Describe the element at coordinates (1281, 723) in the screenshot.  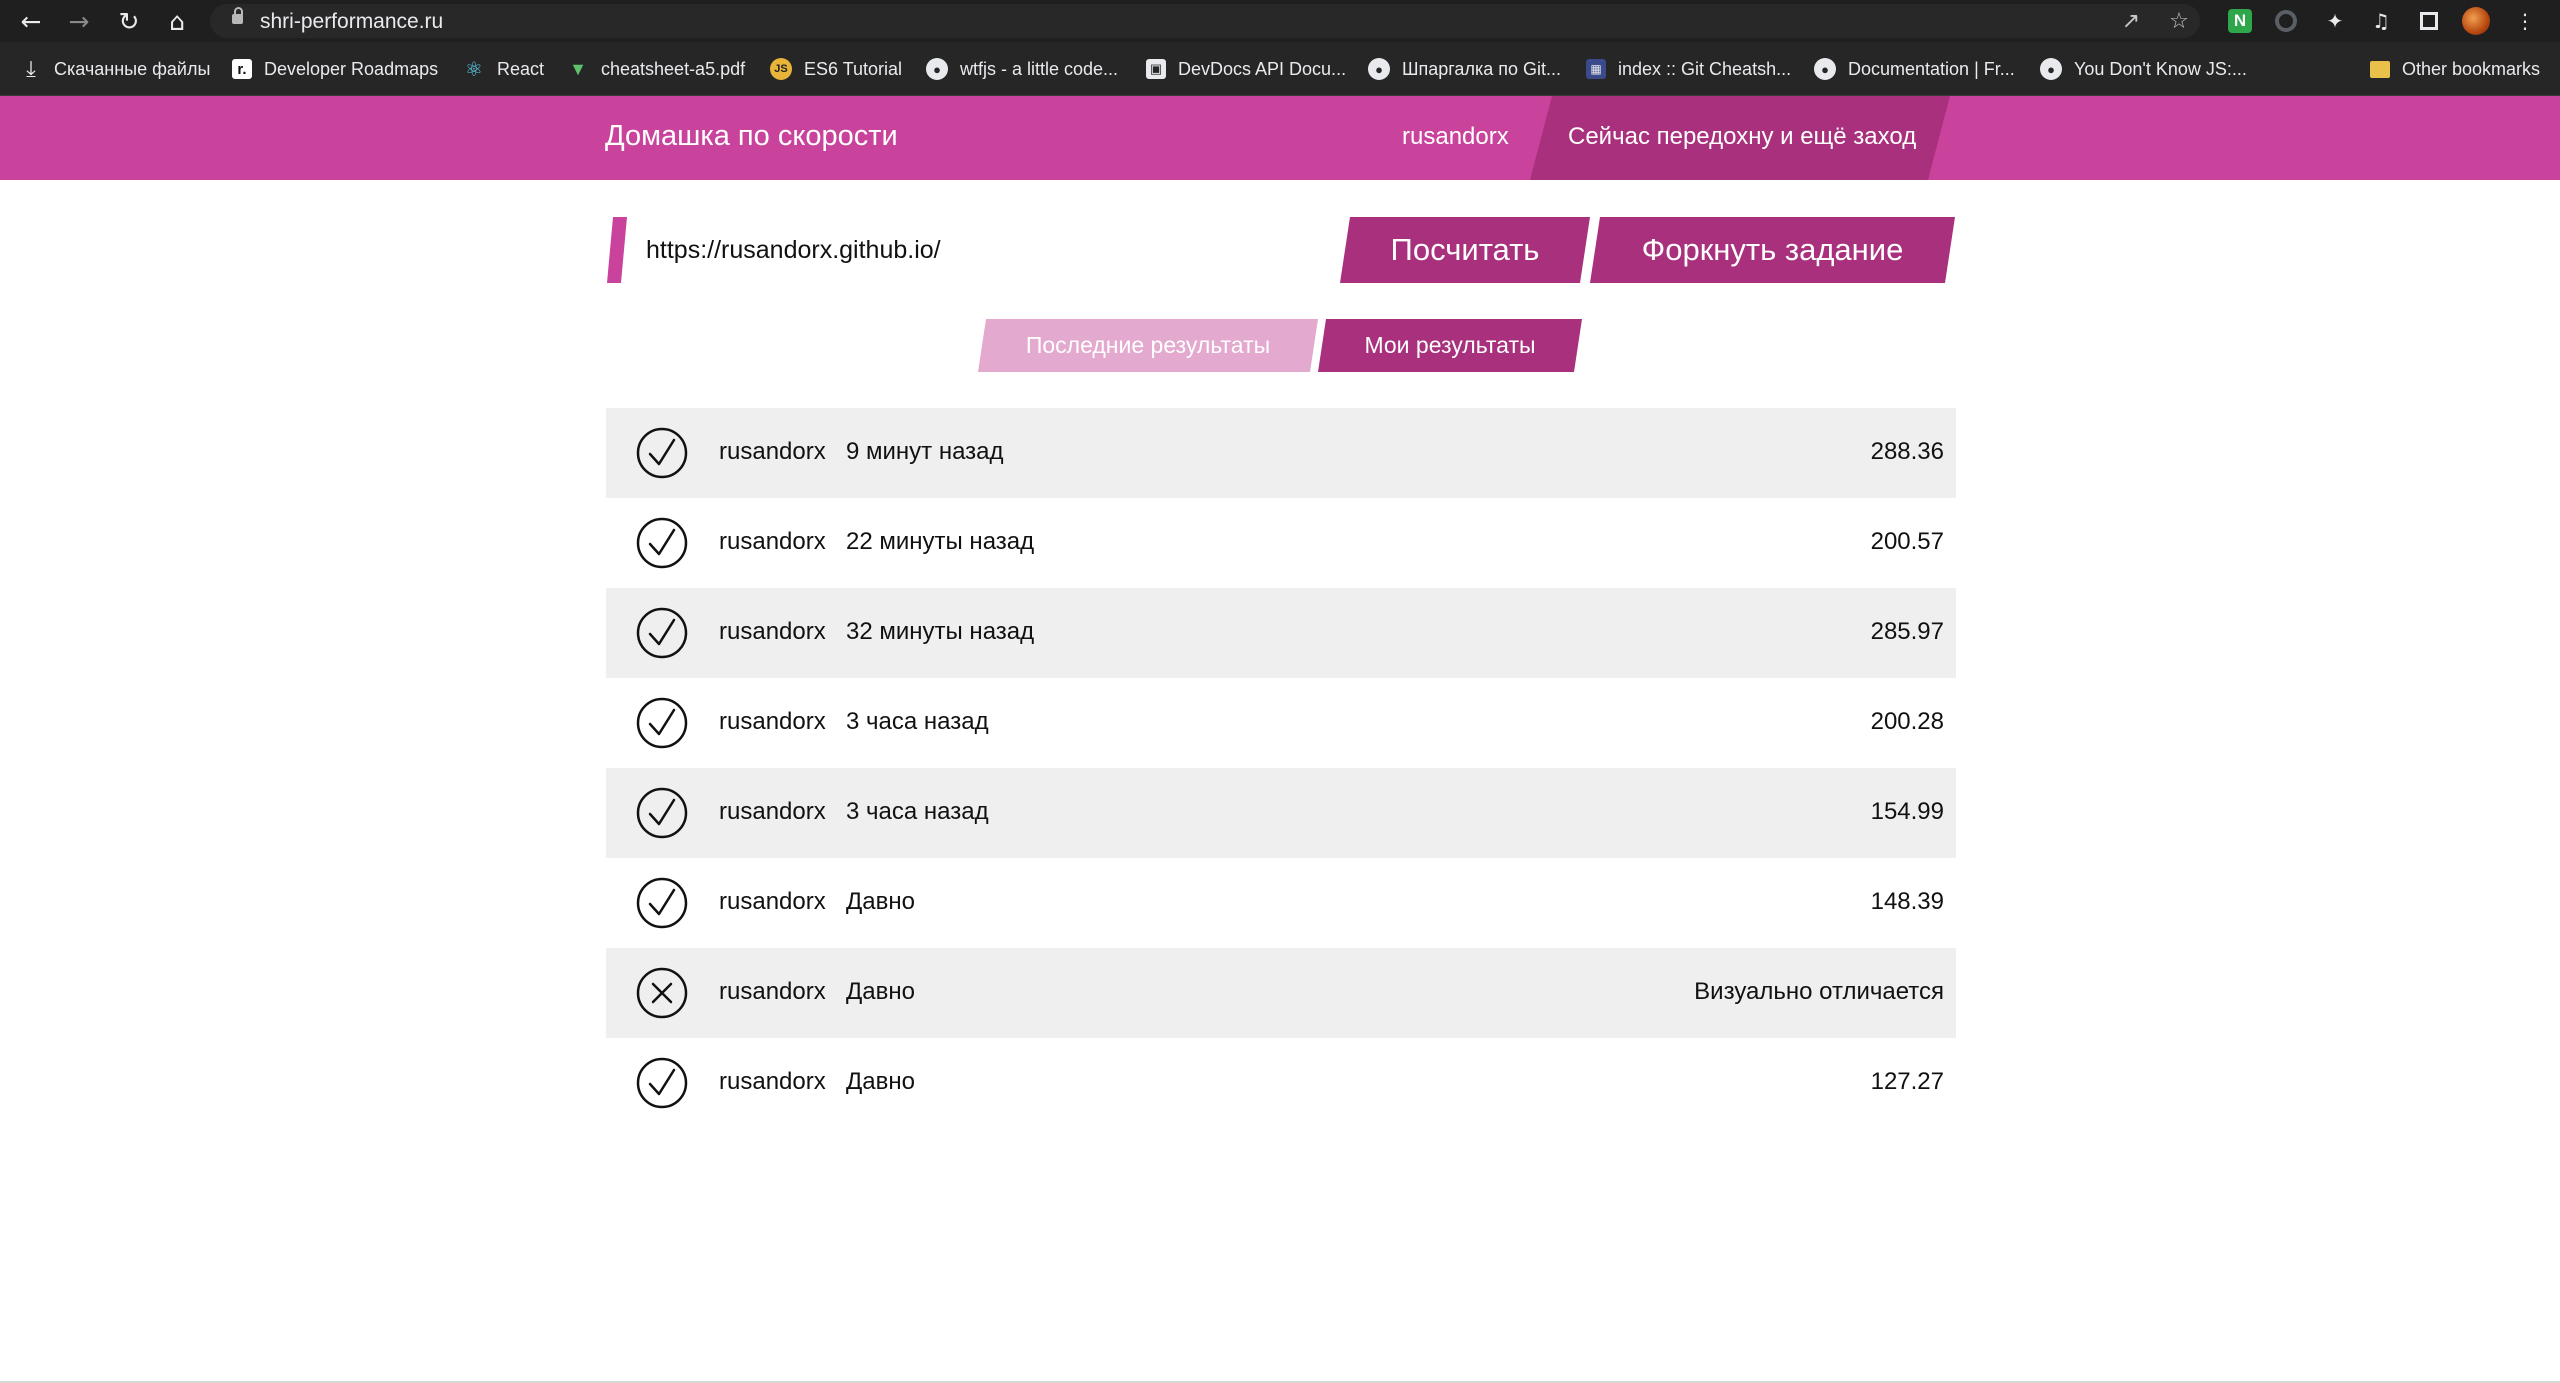
I see `result-row: rusandorx 3 часа назад 200.28` at that location.